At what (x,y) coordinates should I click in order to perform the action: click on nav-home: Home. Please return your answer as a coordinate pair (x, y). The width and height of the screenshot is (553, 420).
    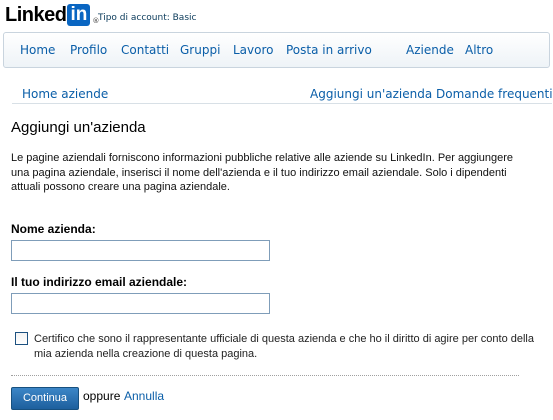
    Looking at the image, I should click on (37, 50).